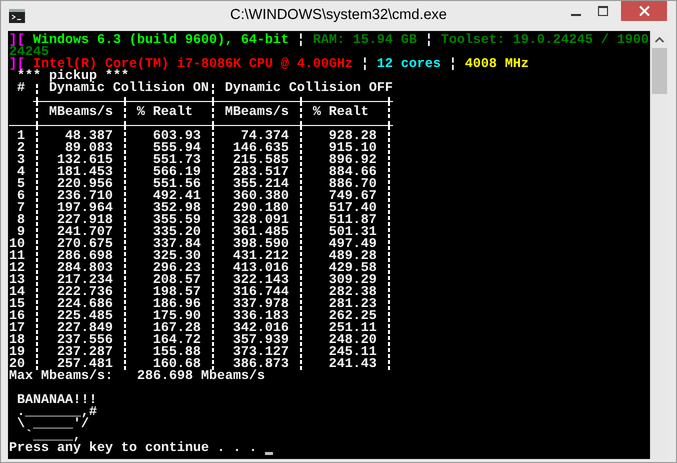 The image size is (677, 463). Describe the element at coordinates (261, 173) in the screenshot. I see `table-cell-text: 283.517` at that location.